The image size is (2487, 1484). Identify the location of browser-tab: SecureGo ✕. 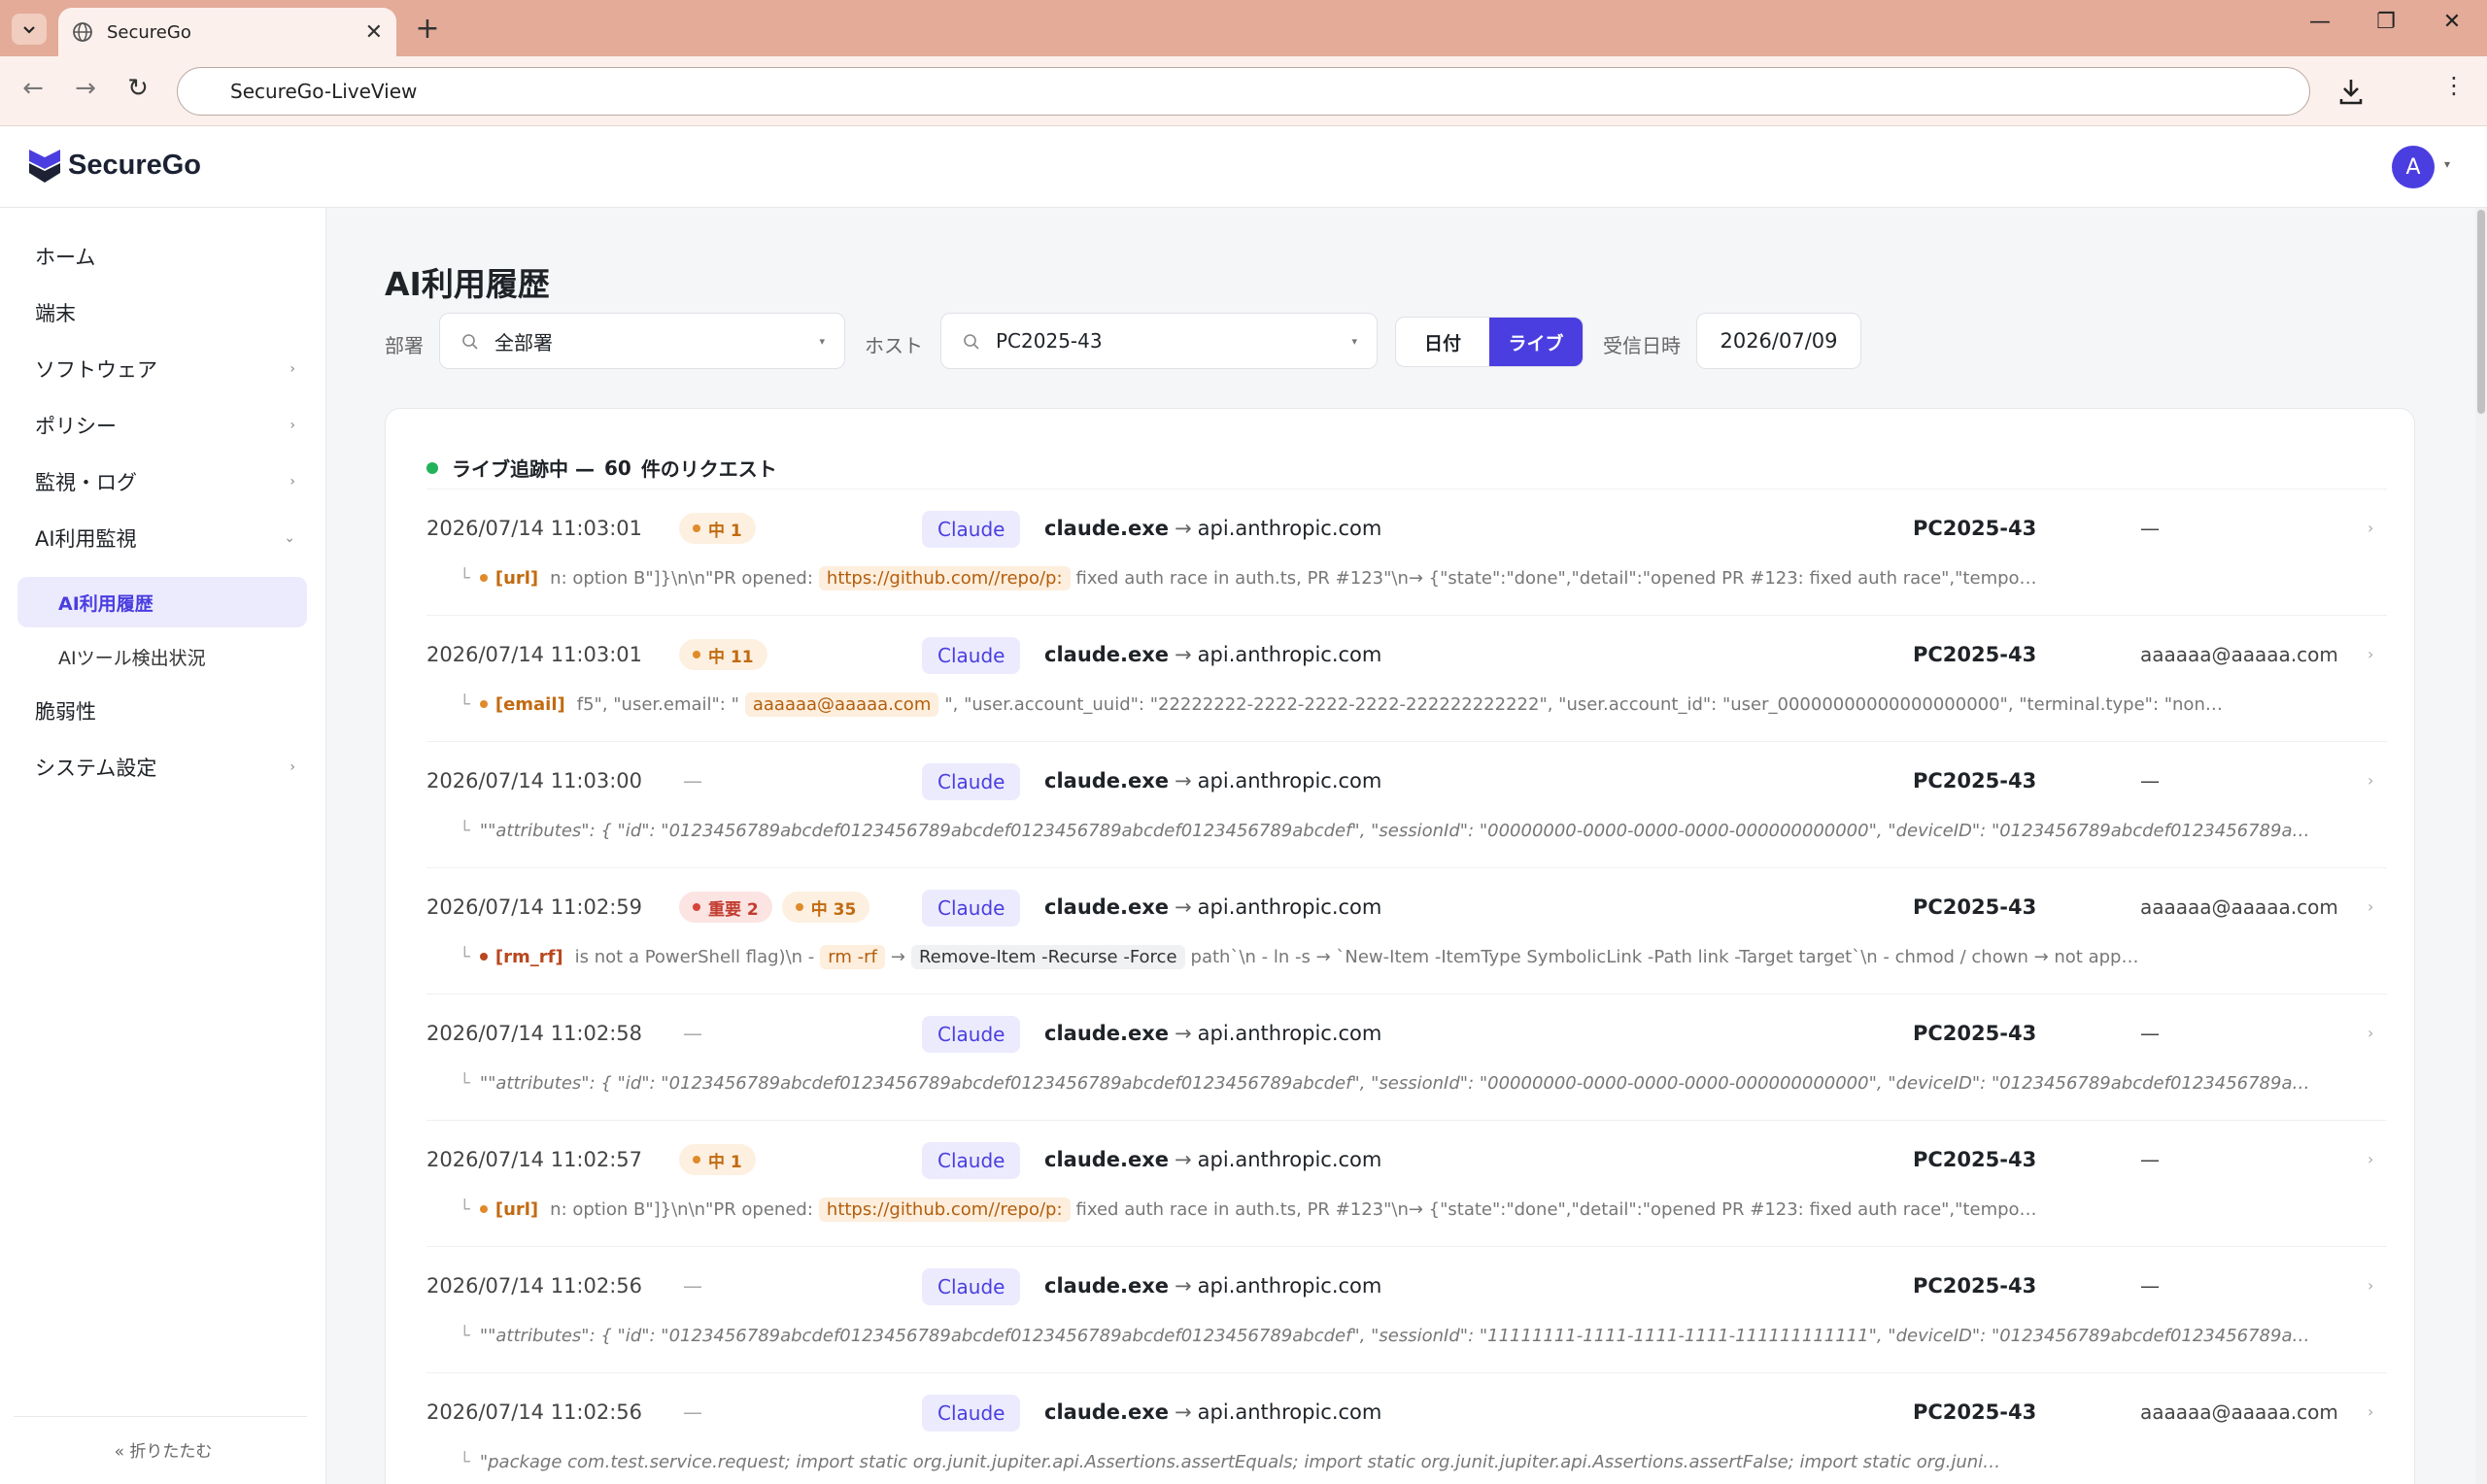
(227, 32).